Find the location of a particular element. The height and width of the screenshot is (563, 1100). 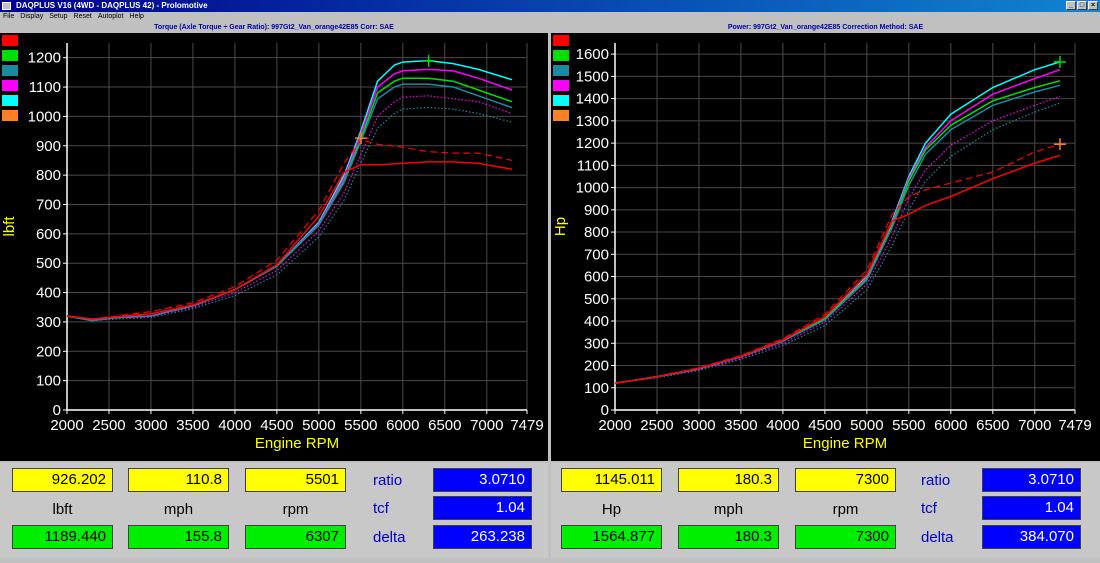

torque-peak-value: 1189.440 is located at coordinates (62, 537).